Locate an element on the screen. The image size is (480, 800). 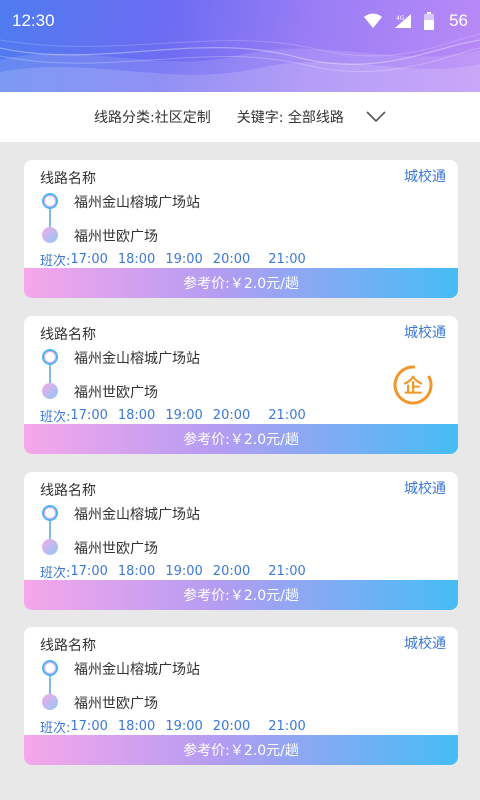
battery-icon is located at coordinates (429, 21).